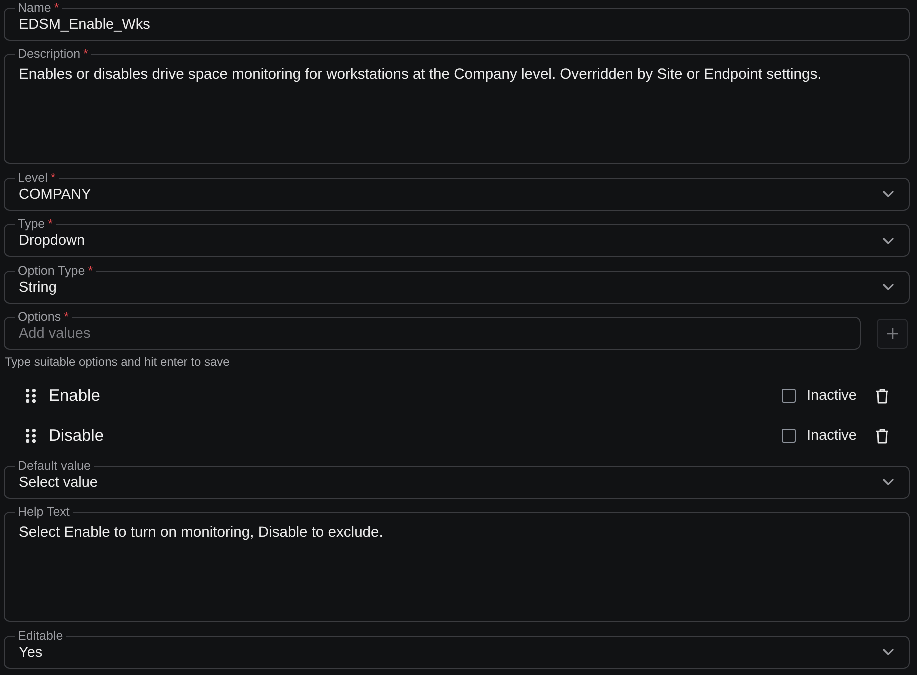  I want to click on helper-text: Type suitable options and hit enter to save, so click(117, 362).